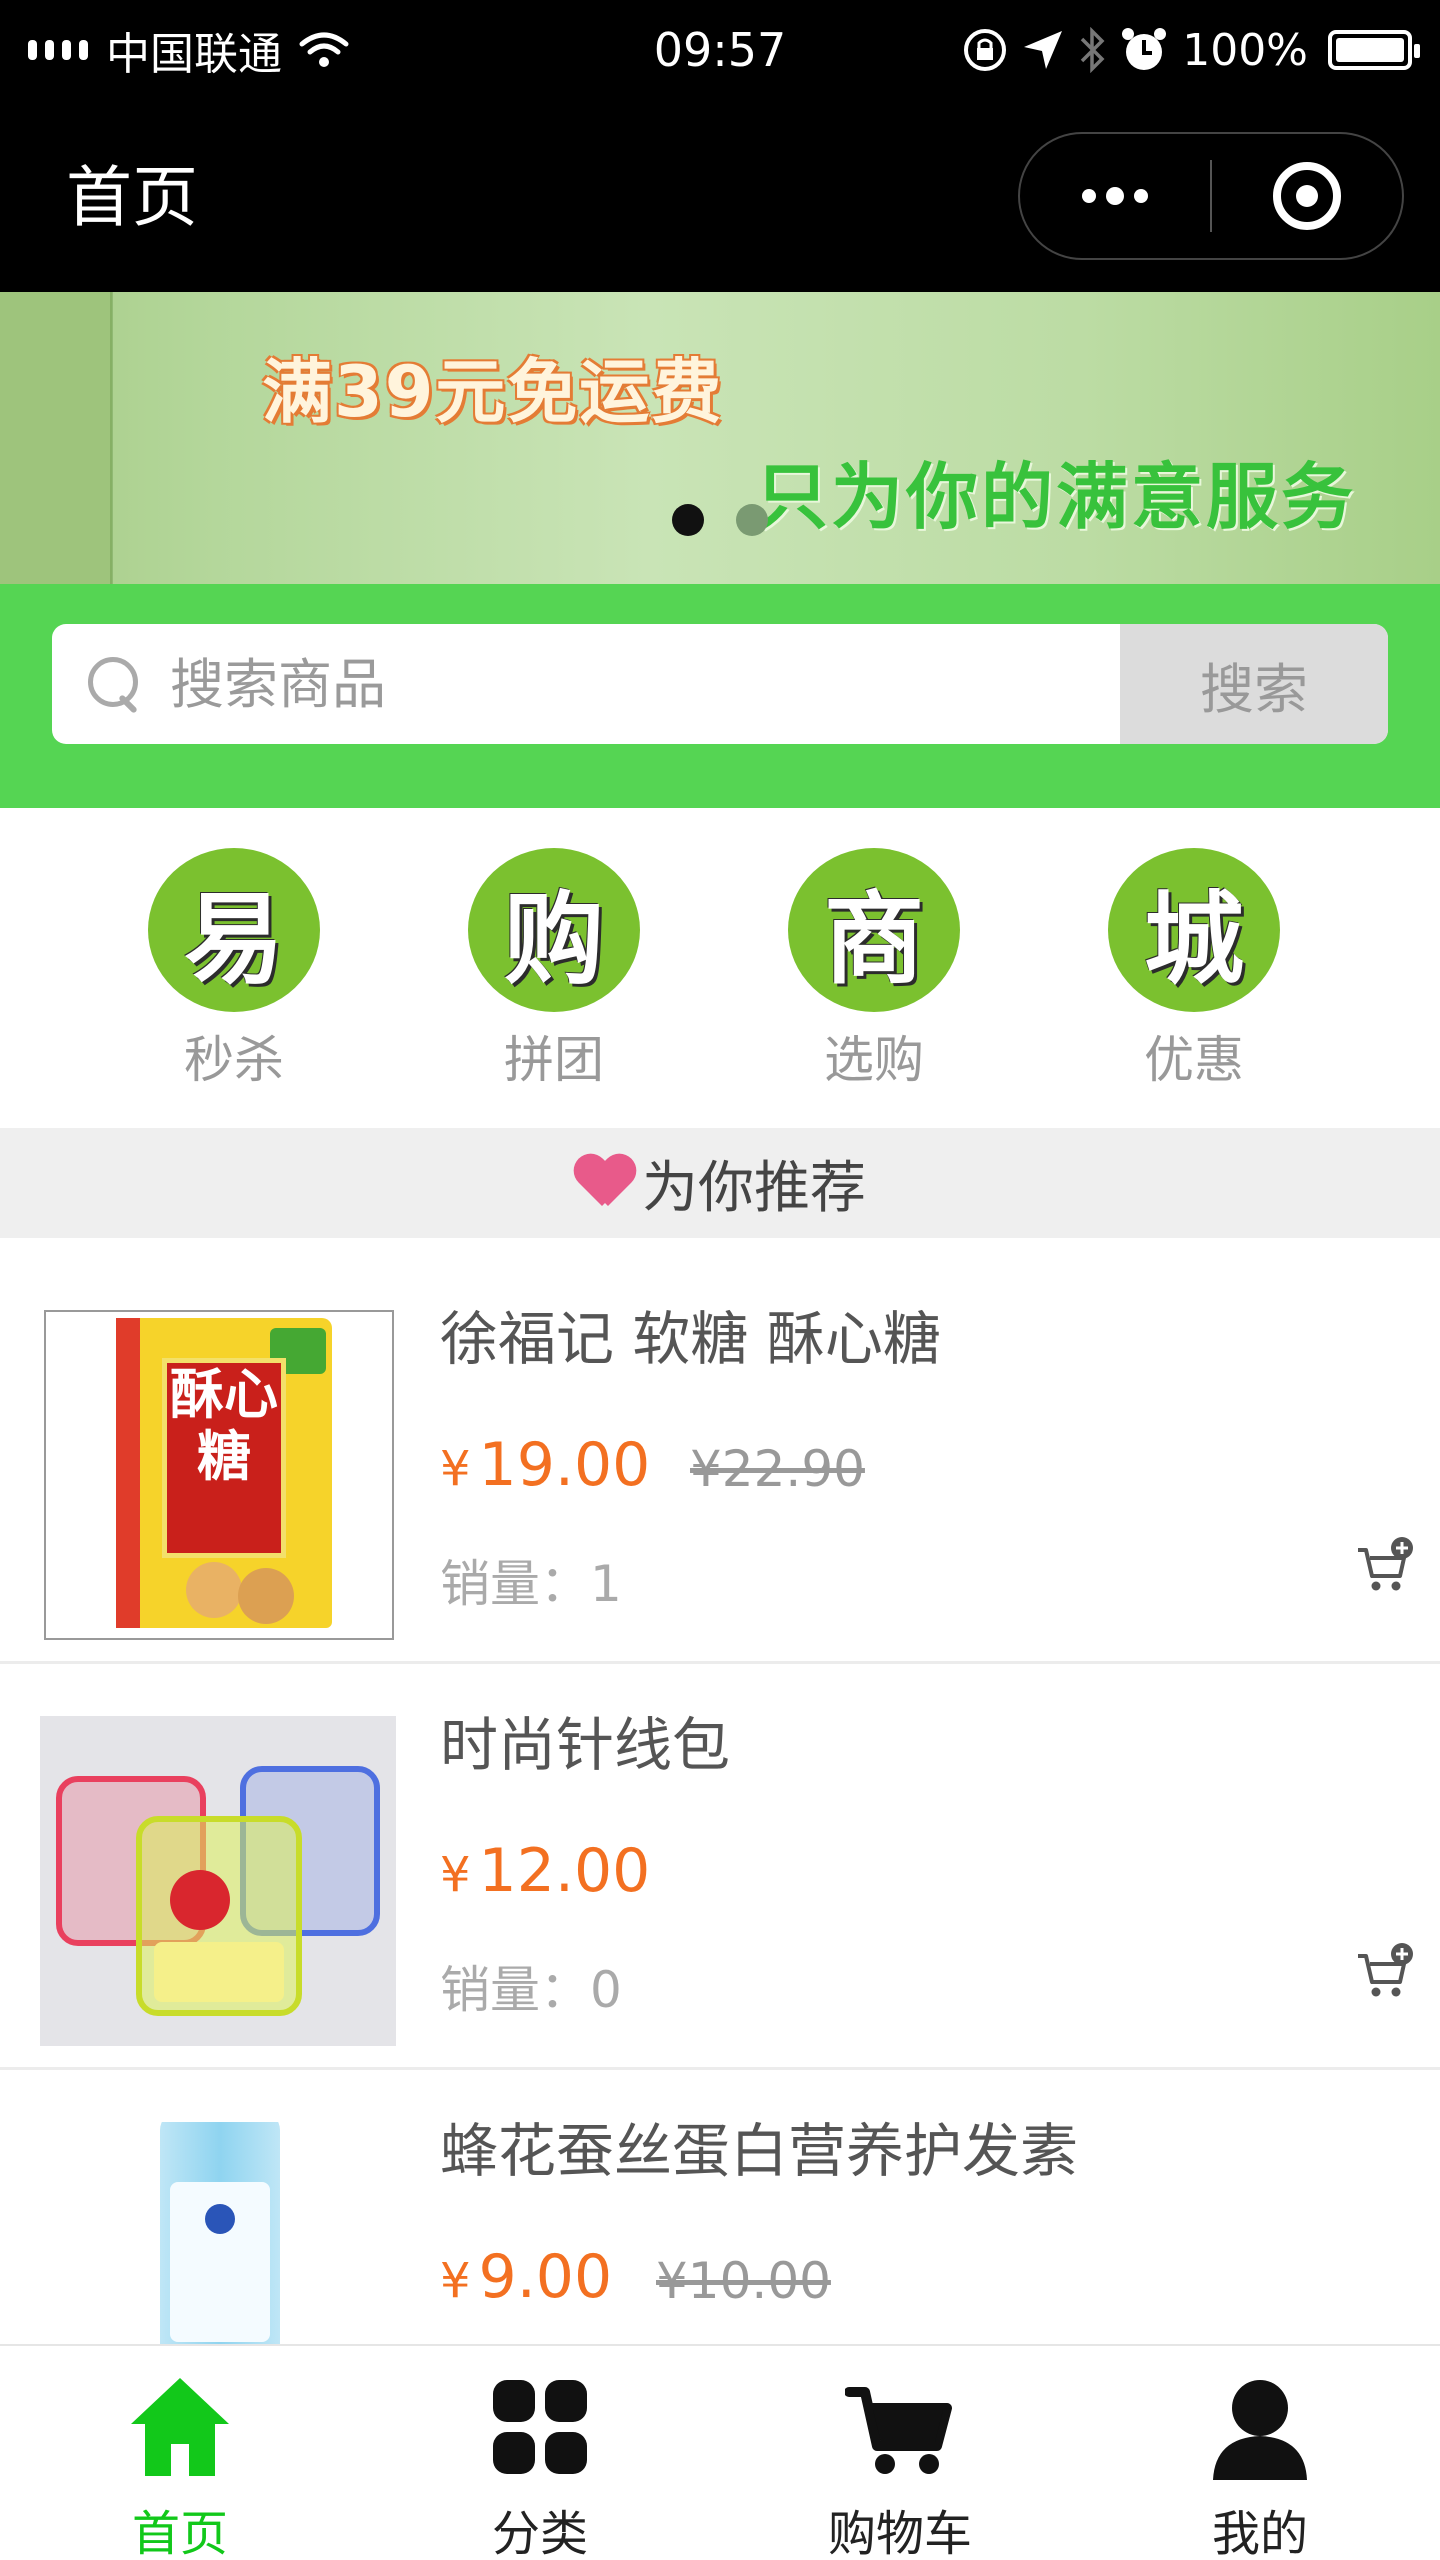  Describe the element at coordinates (531, 1584) in the screenshot. I see `product-sales: 销量：1` at that location.